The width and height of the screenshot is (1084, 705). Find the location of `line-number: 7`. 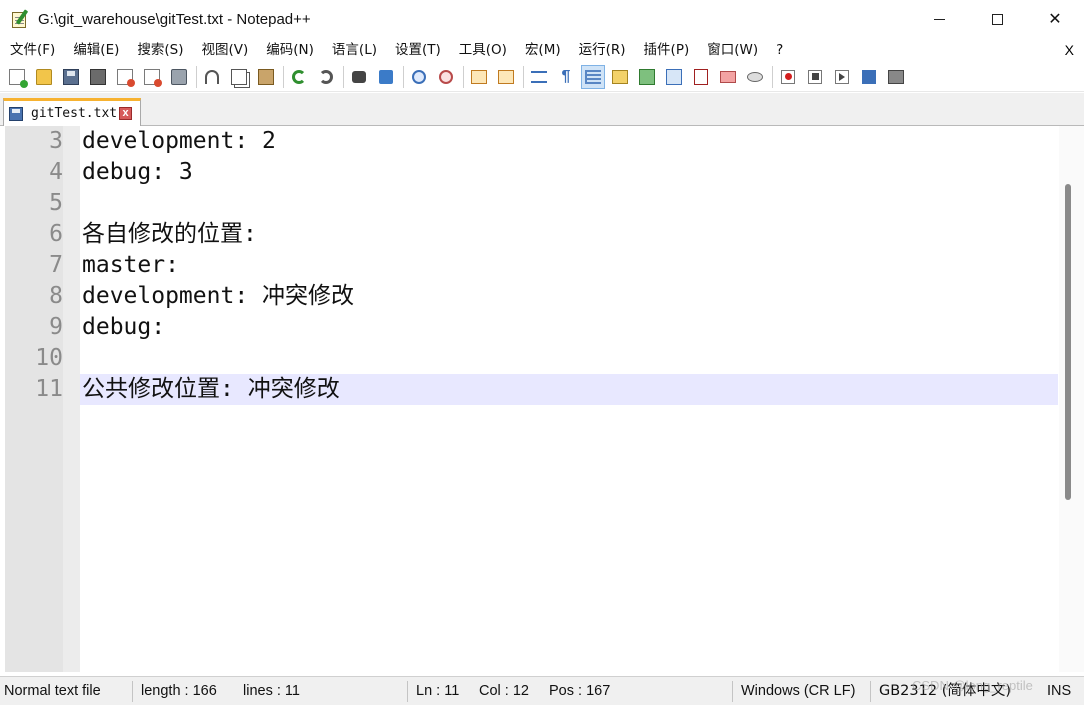

line-number: 7 is located at coordinates (56, 265).